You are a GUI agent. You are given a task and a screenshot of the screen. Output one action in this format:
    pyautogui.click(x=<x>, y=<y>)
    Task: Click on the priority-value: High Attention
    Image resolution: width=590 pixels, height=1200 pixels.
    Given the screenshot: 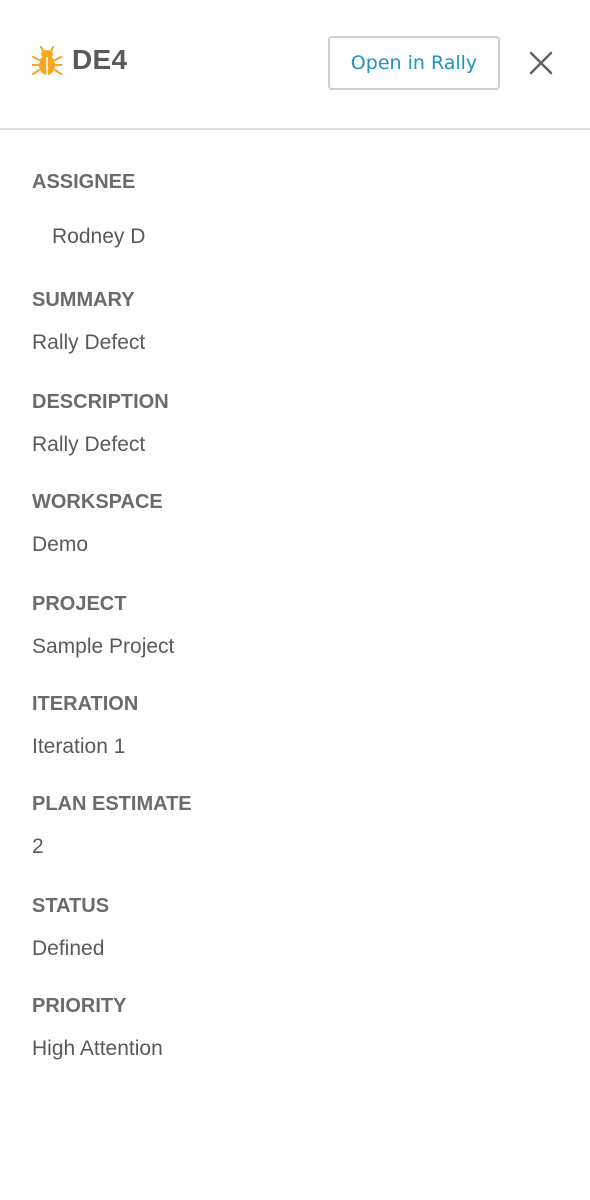 What is the action you would take?
    pyautogui.click(x=97, y=1048)
    